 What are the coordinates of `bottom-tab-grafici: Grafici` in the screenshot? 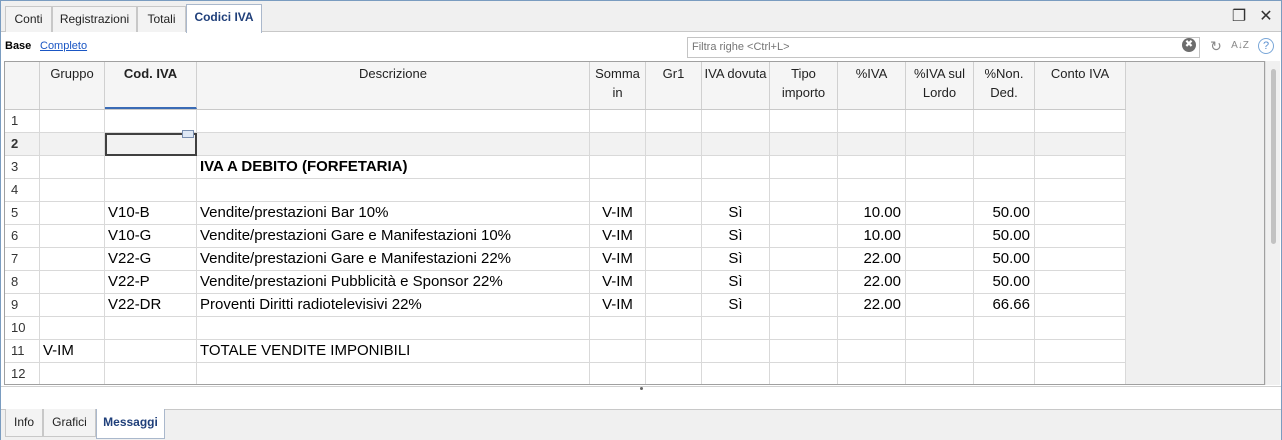 It's located at (69, 423).